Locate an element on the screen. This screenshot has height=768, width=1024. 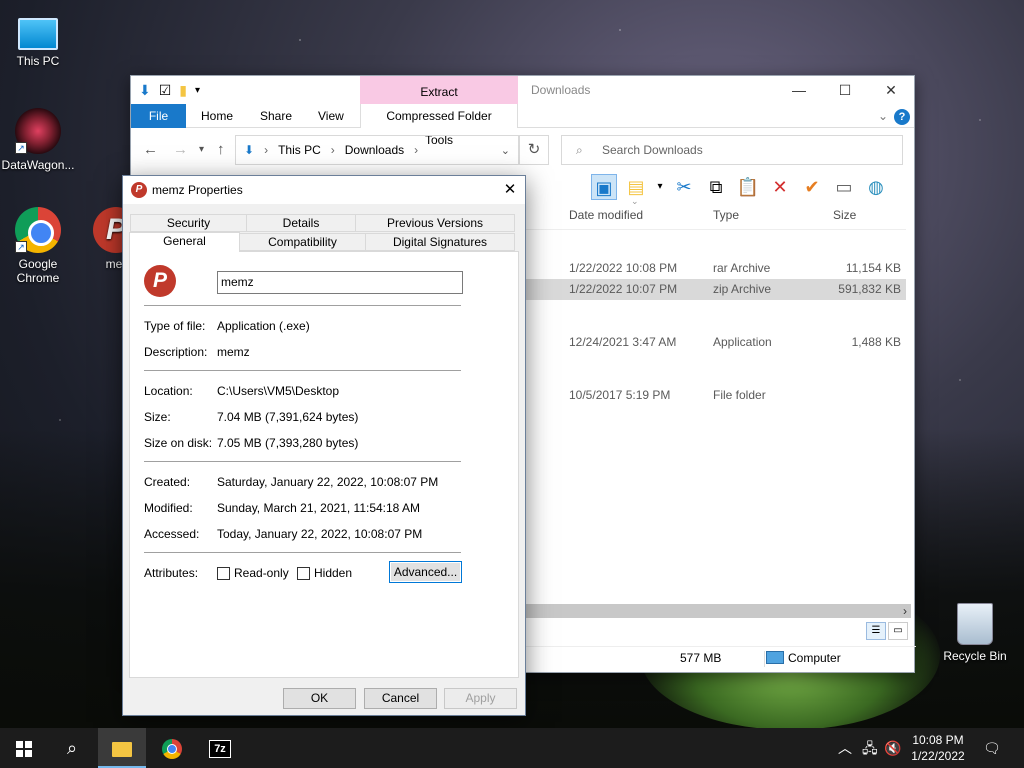
column-header-row: Date modified ⌄ Type Size is located at coordinates (716, 213).